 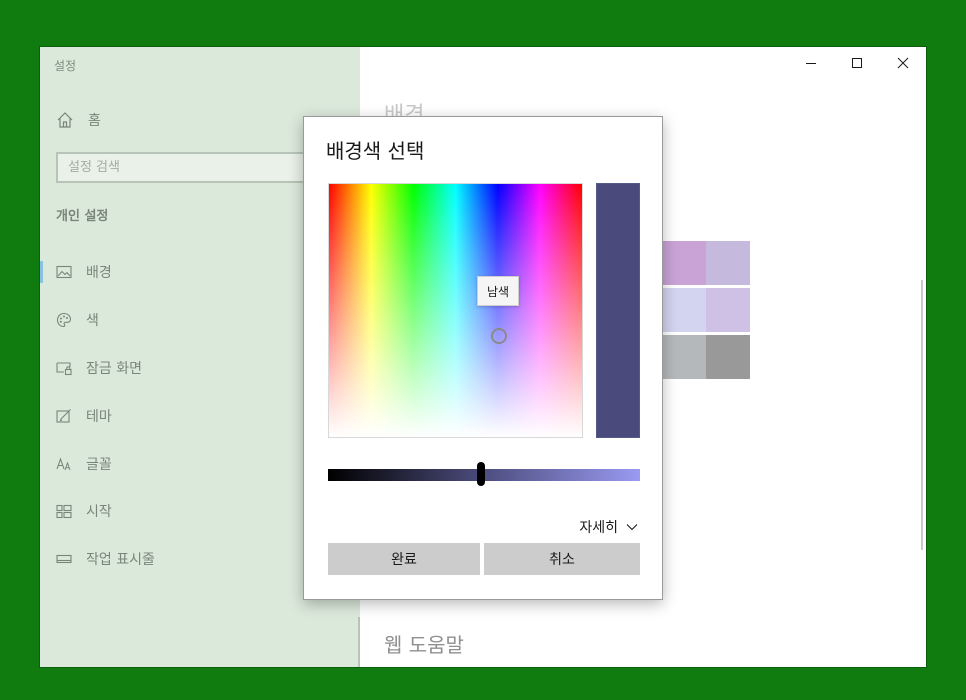 What do you see at coordinates (499, 336) in the screenshot?
I see `color-picker-handle` at bounding box center [499, 336].